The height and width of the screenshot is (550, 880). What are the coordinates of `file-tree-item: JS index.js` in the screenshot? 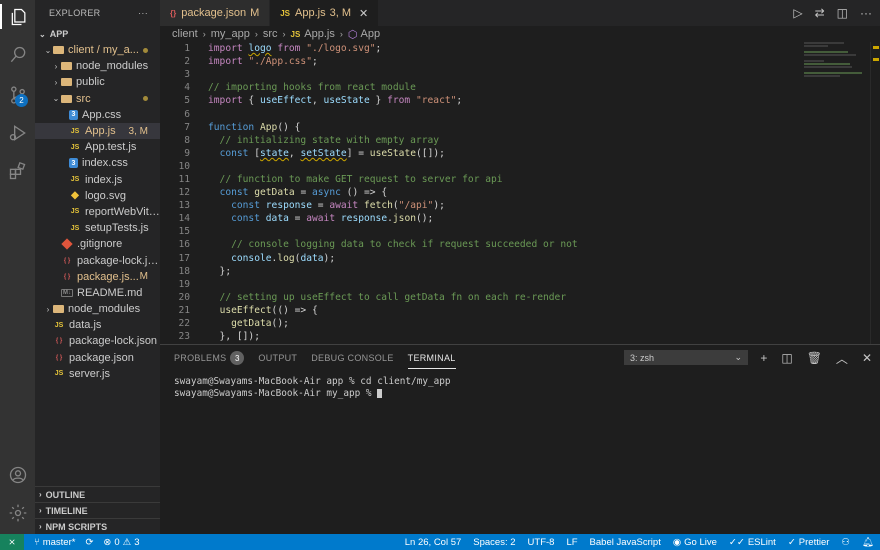 It's located at (97, 180).